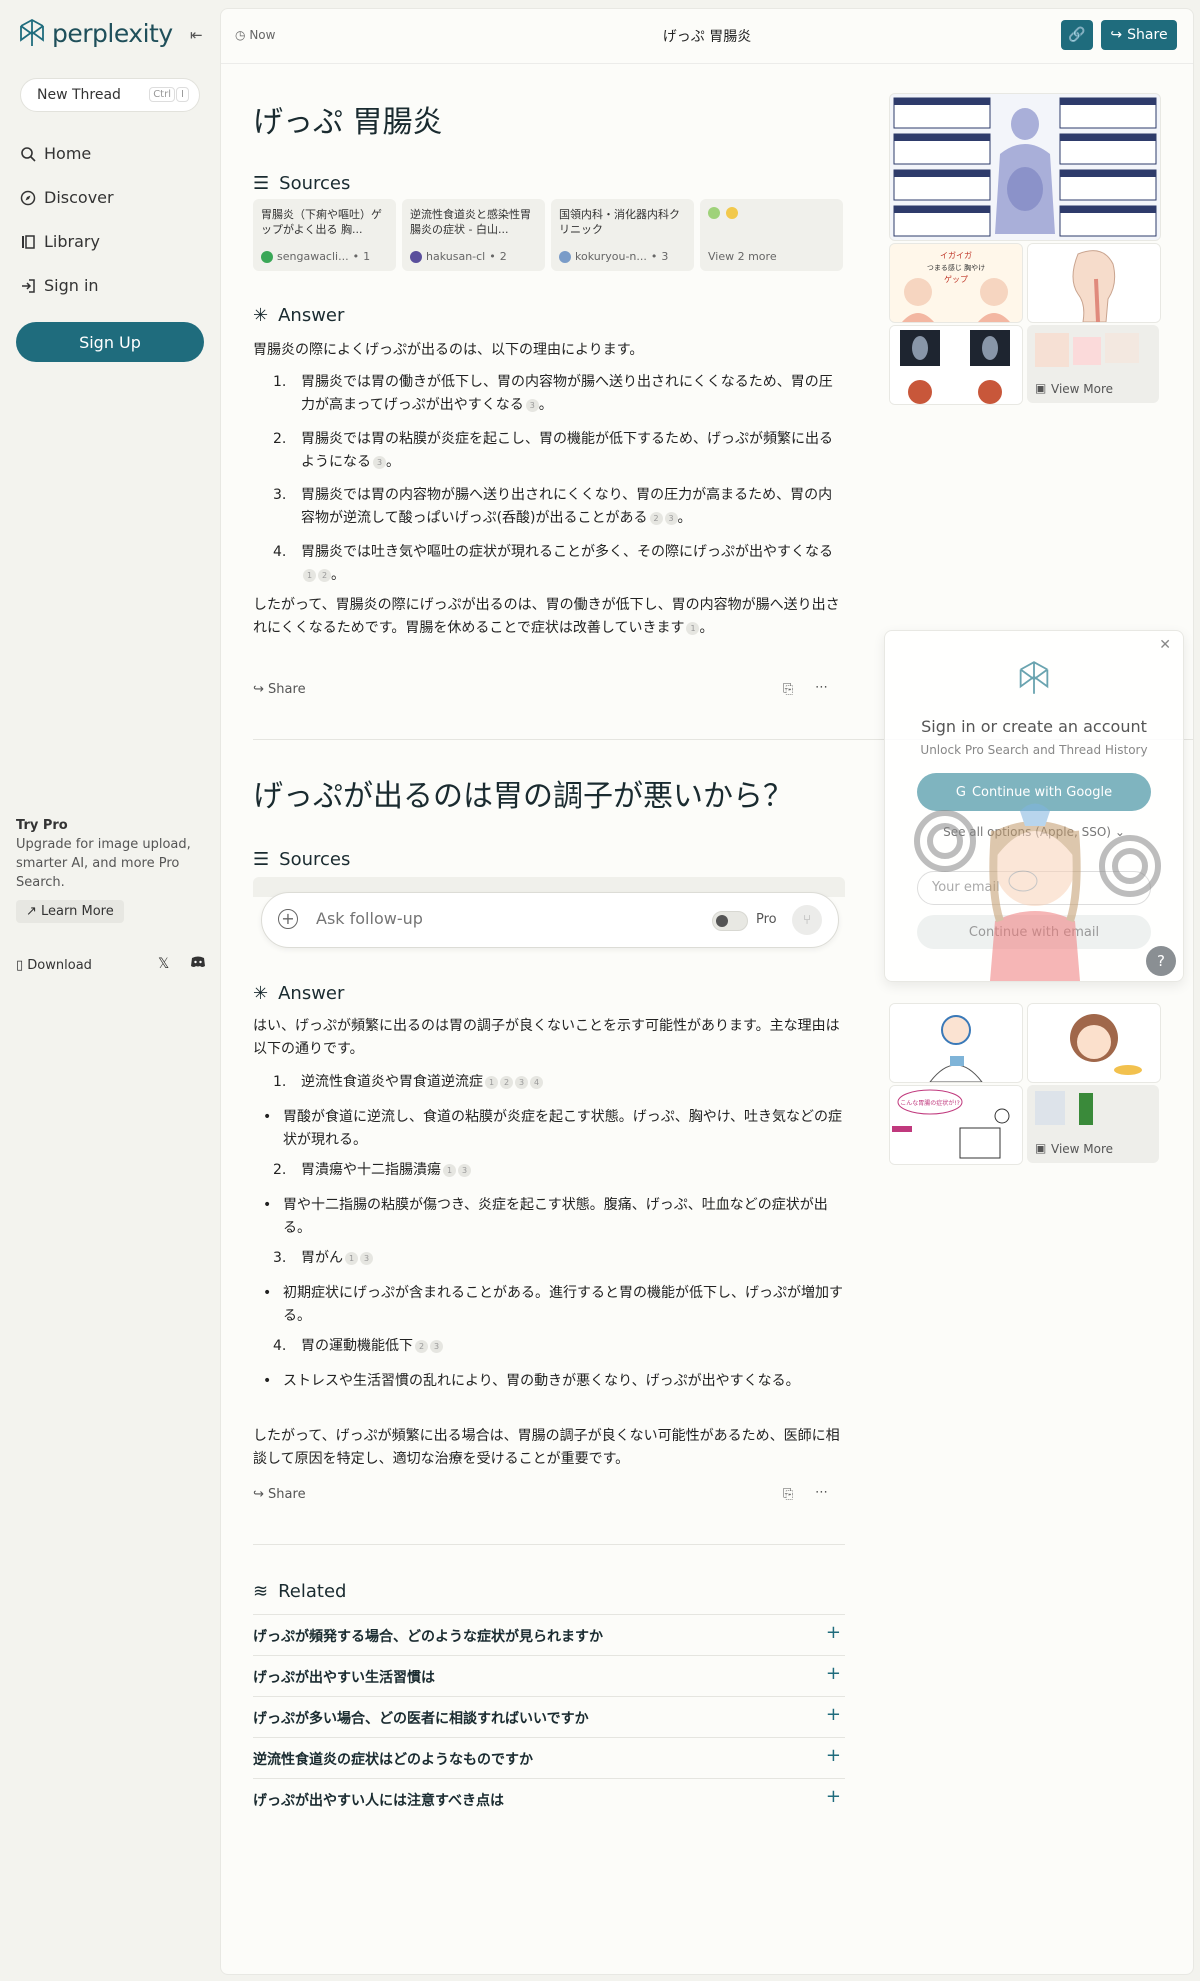 The width and height of the screenshot is (1200, 1981). I want to click on source-card: 逆流性食道炎と感染性胃腸炎の症状 - 白山... hakusan-cl • 2, so click(473, 235).